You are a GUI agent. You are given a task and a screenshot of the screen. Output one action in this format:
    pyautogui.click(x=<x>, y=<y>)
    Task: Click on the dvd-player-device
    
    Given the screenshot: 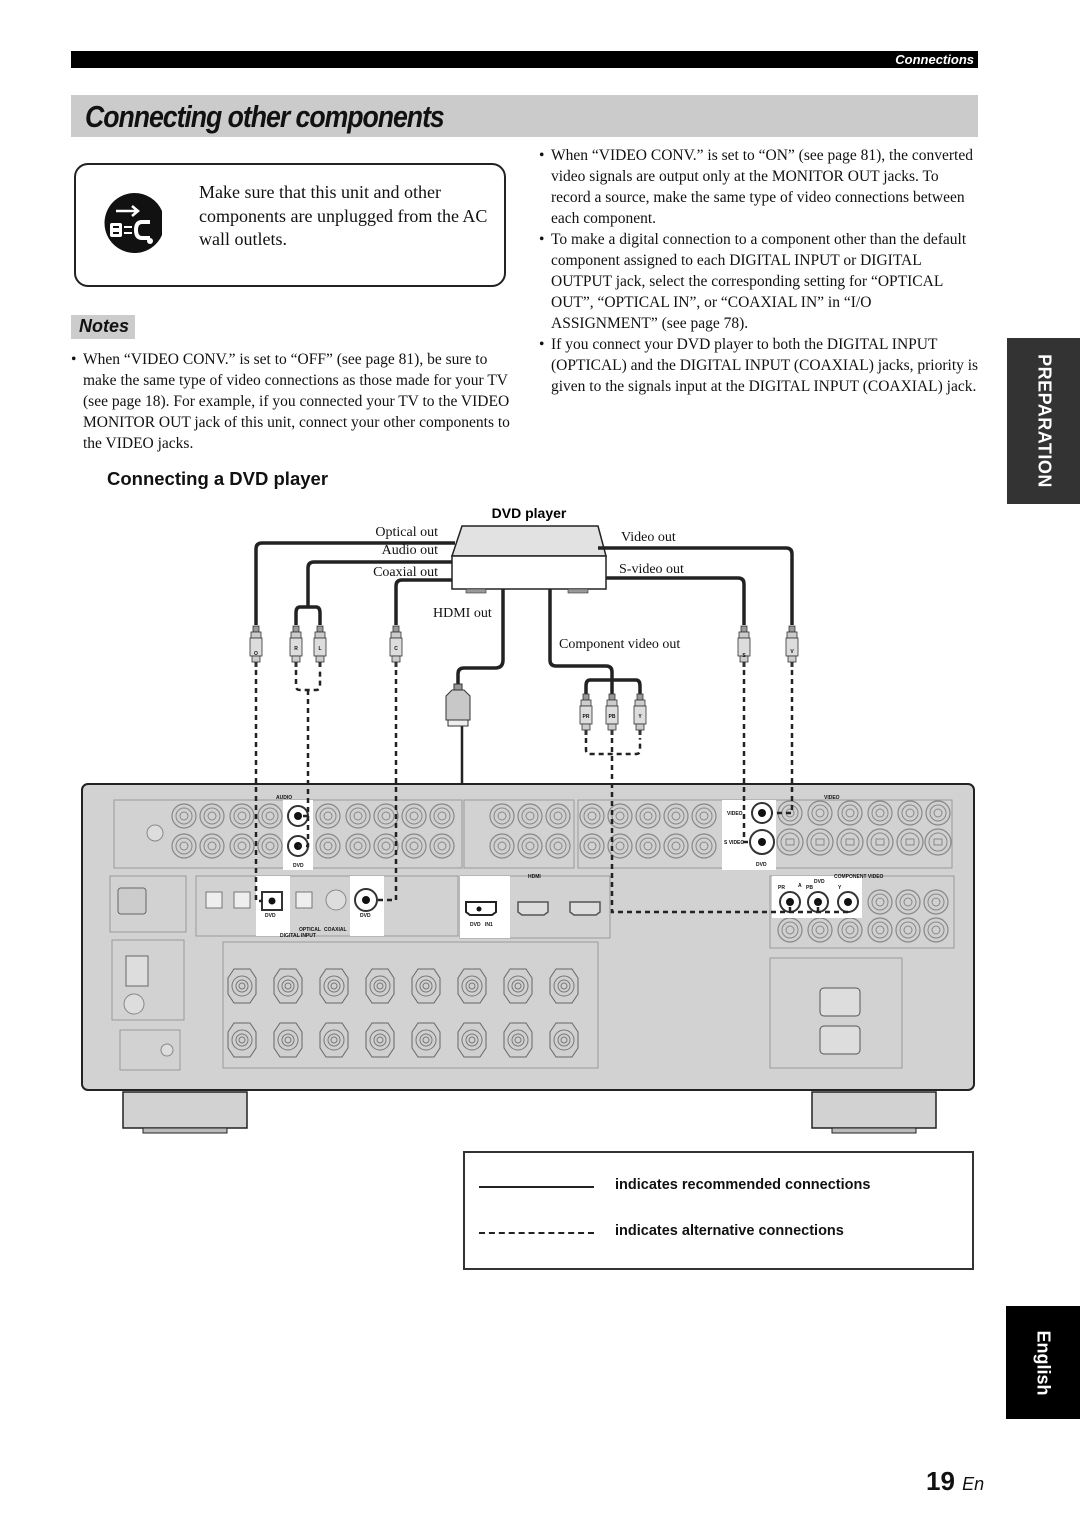 What is the action you would take?
    pyautogui.click(x=528, y=559)
    